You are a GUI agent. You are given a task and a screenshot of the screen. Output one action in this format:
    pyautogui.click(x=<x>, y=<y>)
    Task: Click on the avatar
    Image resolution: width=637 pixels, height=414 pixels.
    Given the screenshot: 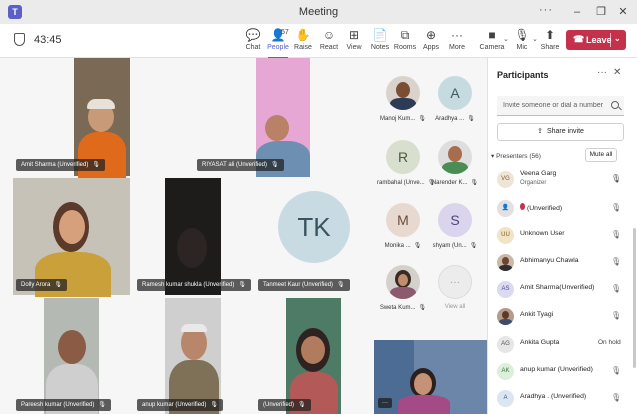 What is the action you would take?
    pyautogui.click(x=505, y=262)
    